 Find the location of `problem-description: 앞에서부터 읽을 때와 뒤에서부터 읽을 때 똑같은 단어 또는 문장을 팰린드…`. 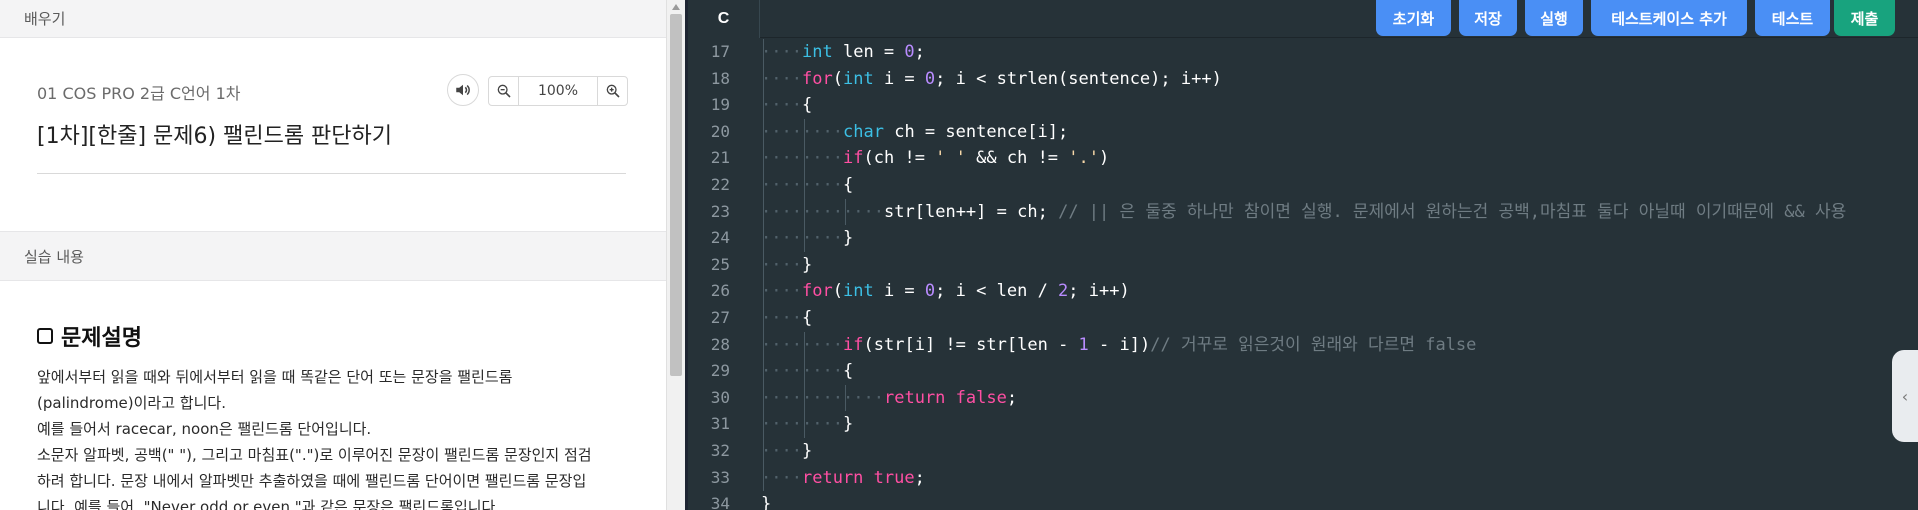

problem-description: 앞에서부터 읽을 때와 뒤에서부터 읽을 때 똑같은 단어 또는 문장을 팰린드… is located at coordinates (332, 437).